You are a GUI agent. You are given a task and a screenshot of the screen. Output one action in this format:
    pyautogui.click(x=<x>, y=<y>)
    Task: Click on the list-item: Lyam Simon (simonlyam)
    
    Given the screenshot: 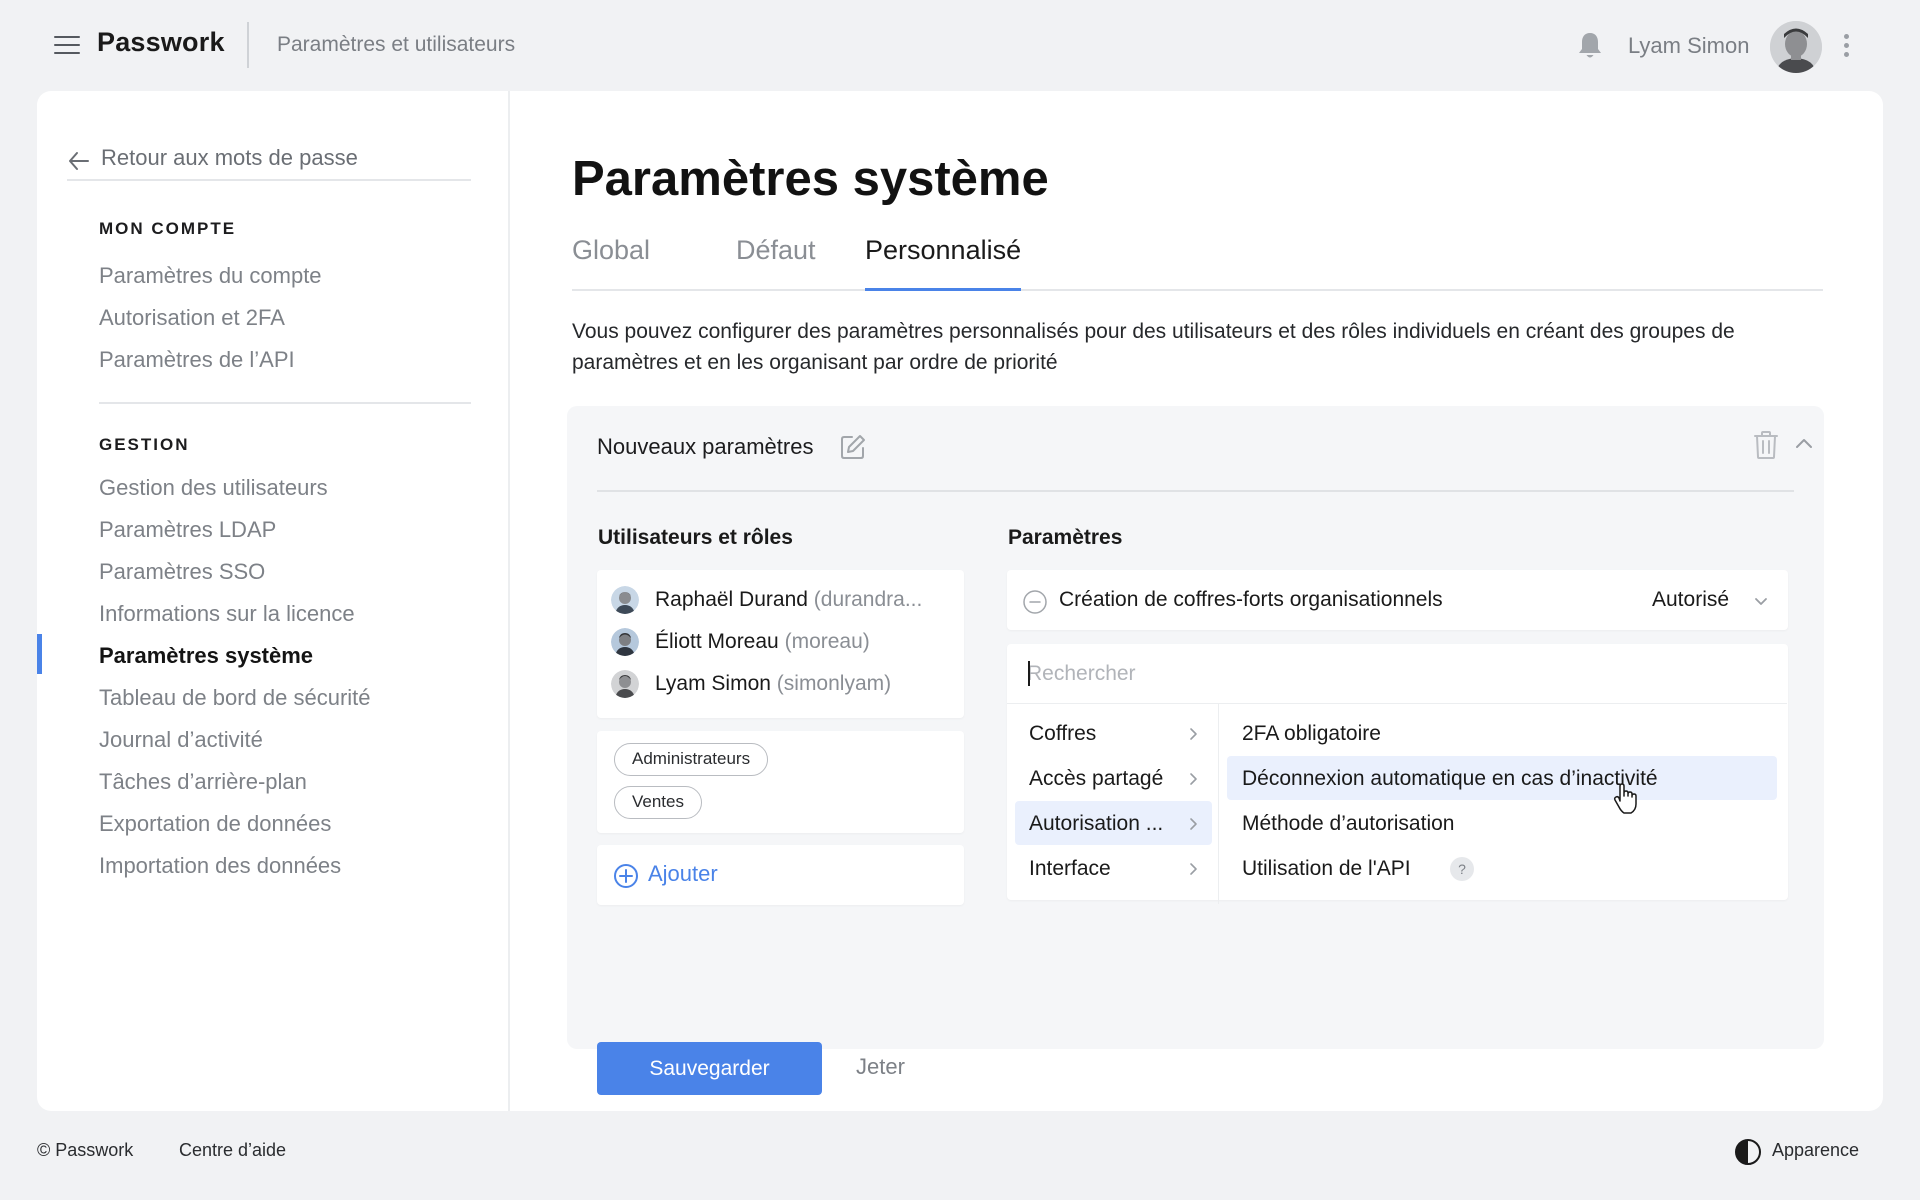 What is the action you would take?
    pyautogui.click(x=781, y=683)
    